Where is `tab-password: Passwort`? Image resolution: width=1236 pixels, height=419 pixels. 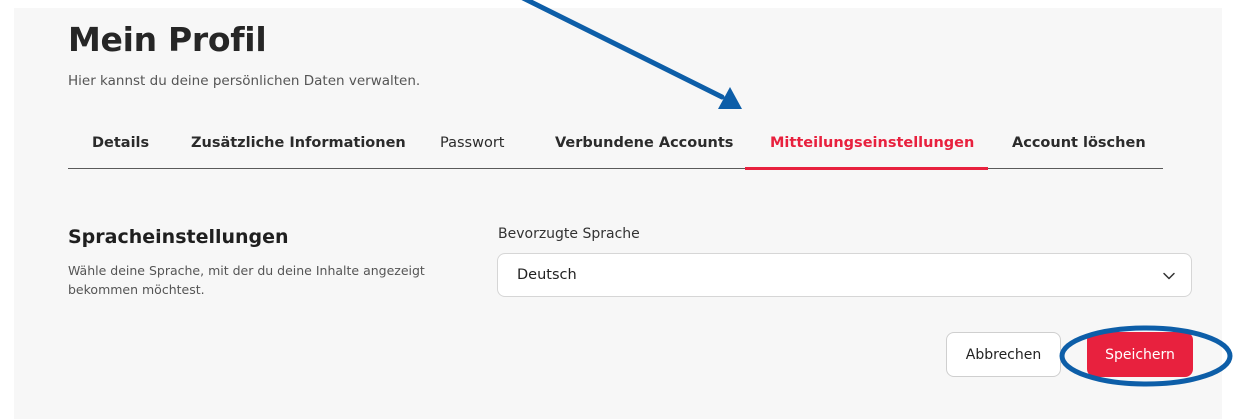
tab-password: Passwort is located at coordinates (472, 143).